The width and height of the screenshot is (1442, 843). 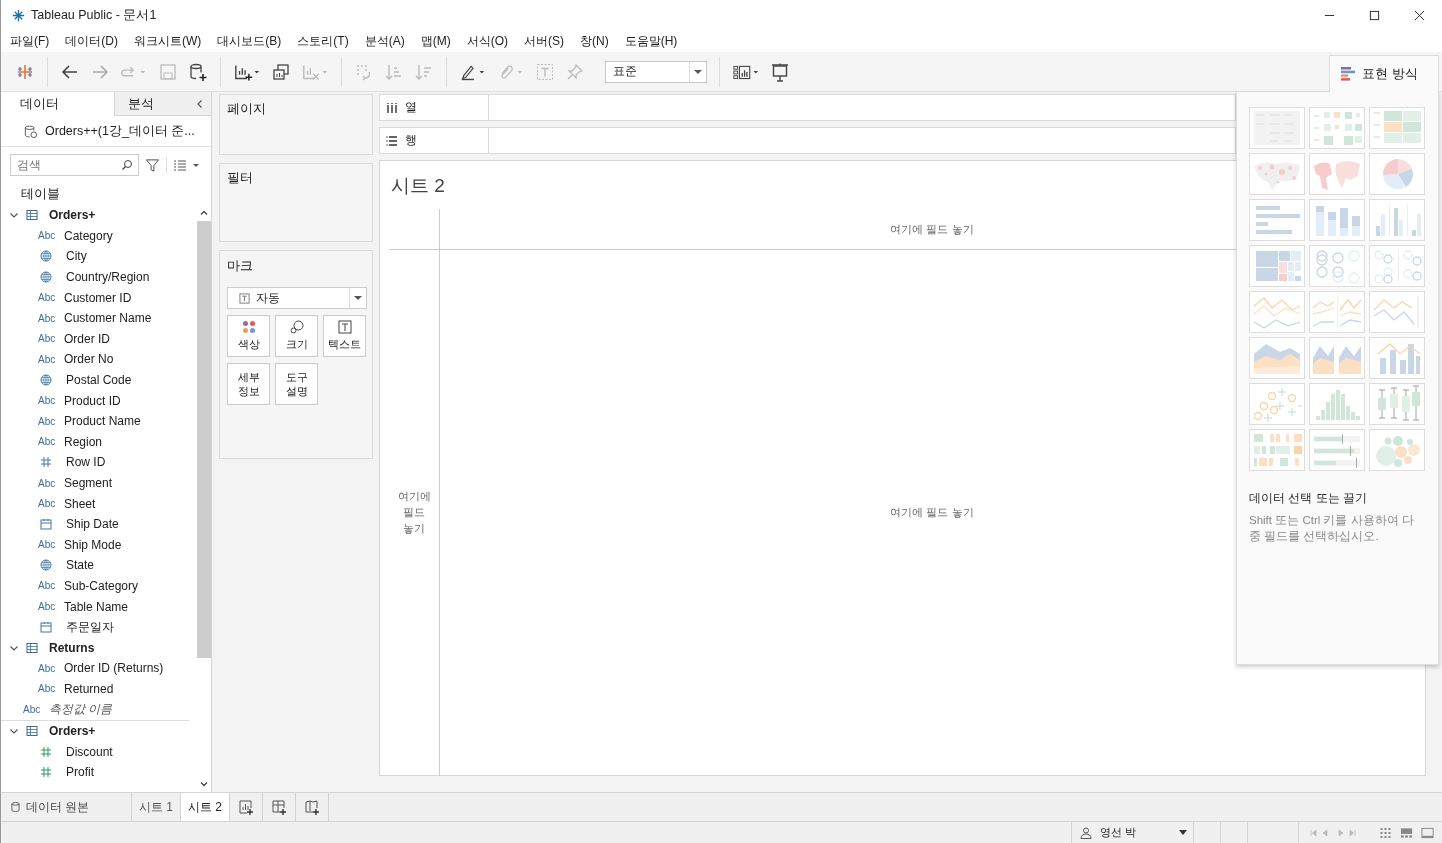 What do you see at coordinates (30, 131) in the screenshot?
I see `data-source-icon` at bounding box center [30, 131].